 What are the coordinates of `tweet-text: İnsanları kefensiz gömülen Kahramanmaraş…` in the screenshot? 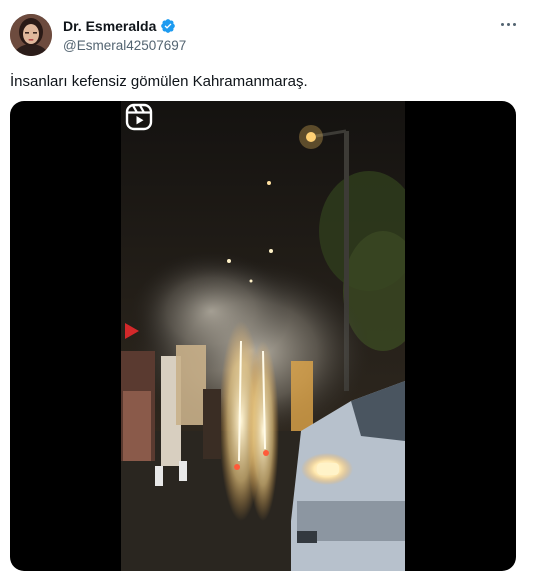 It's located at (159, 81).